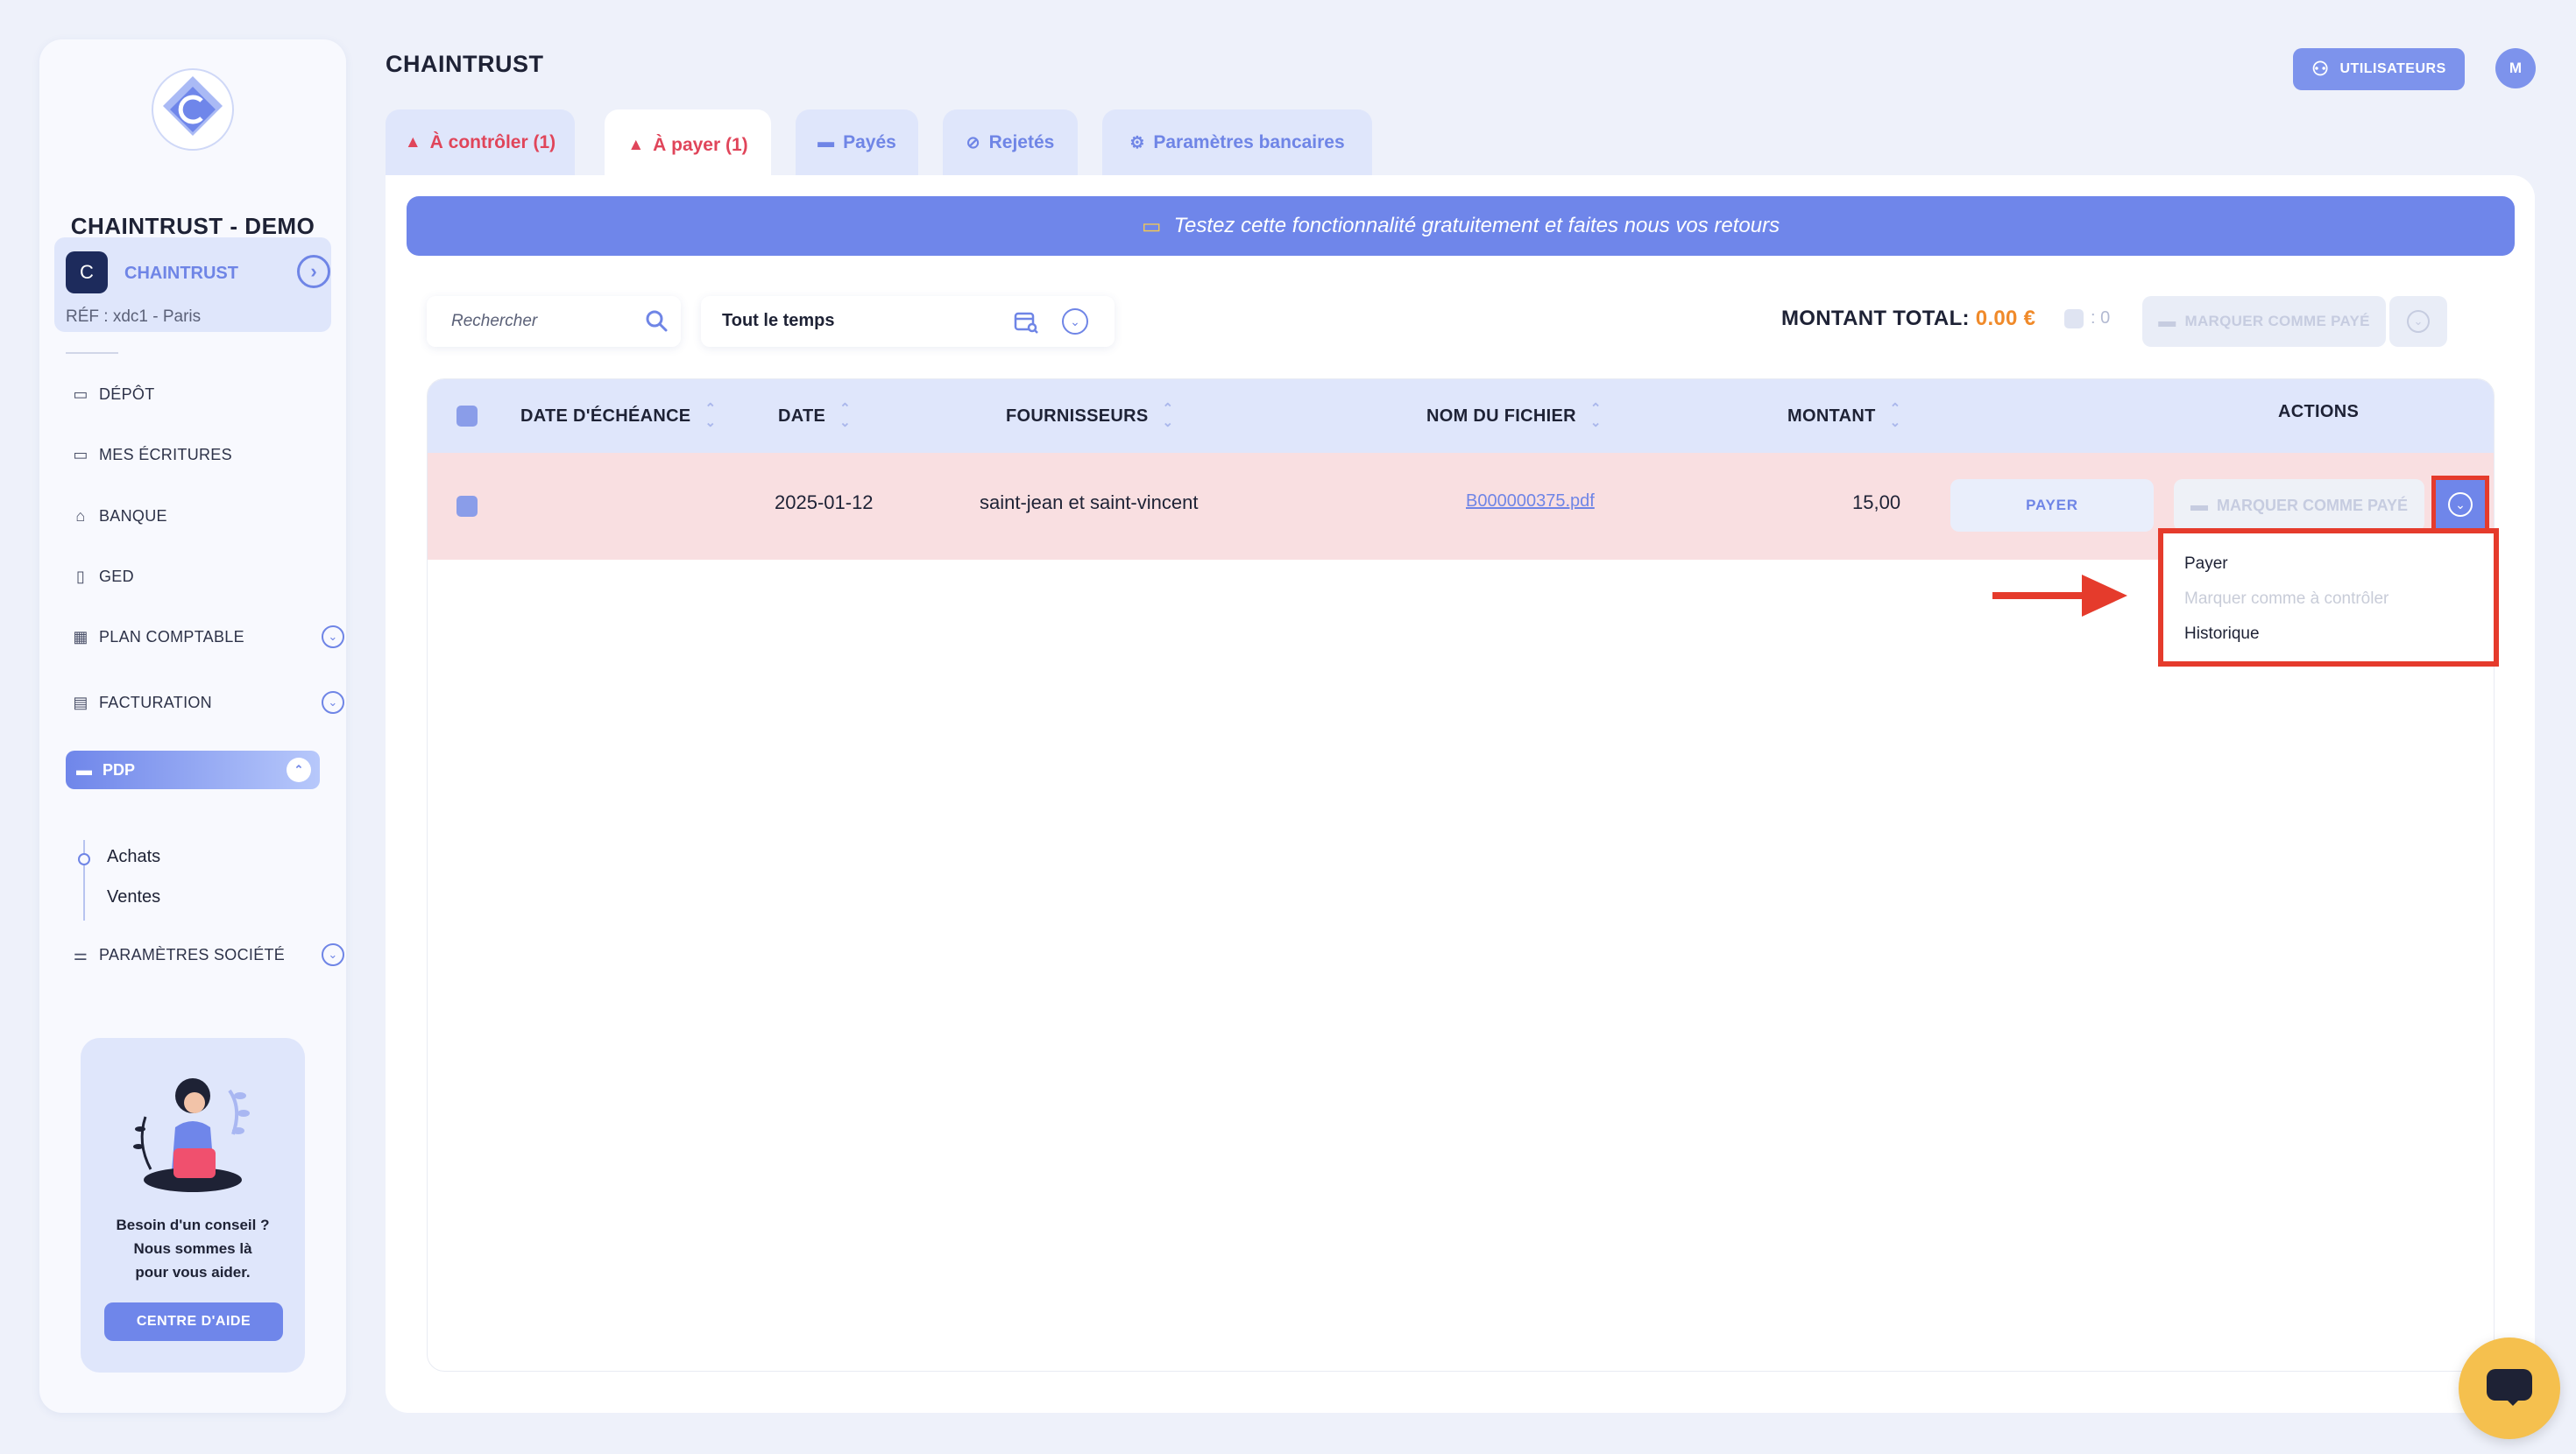 This screenshot has width=2576, height=1454. I want to click on column-header-date: DATE ⌃ ⌄, so click(814, 416).